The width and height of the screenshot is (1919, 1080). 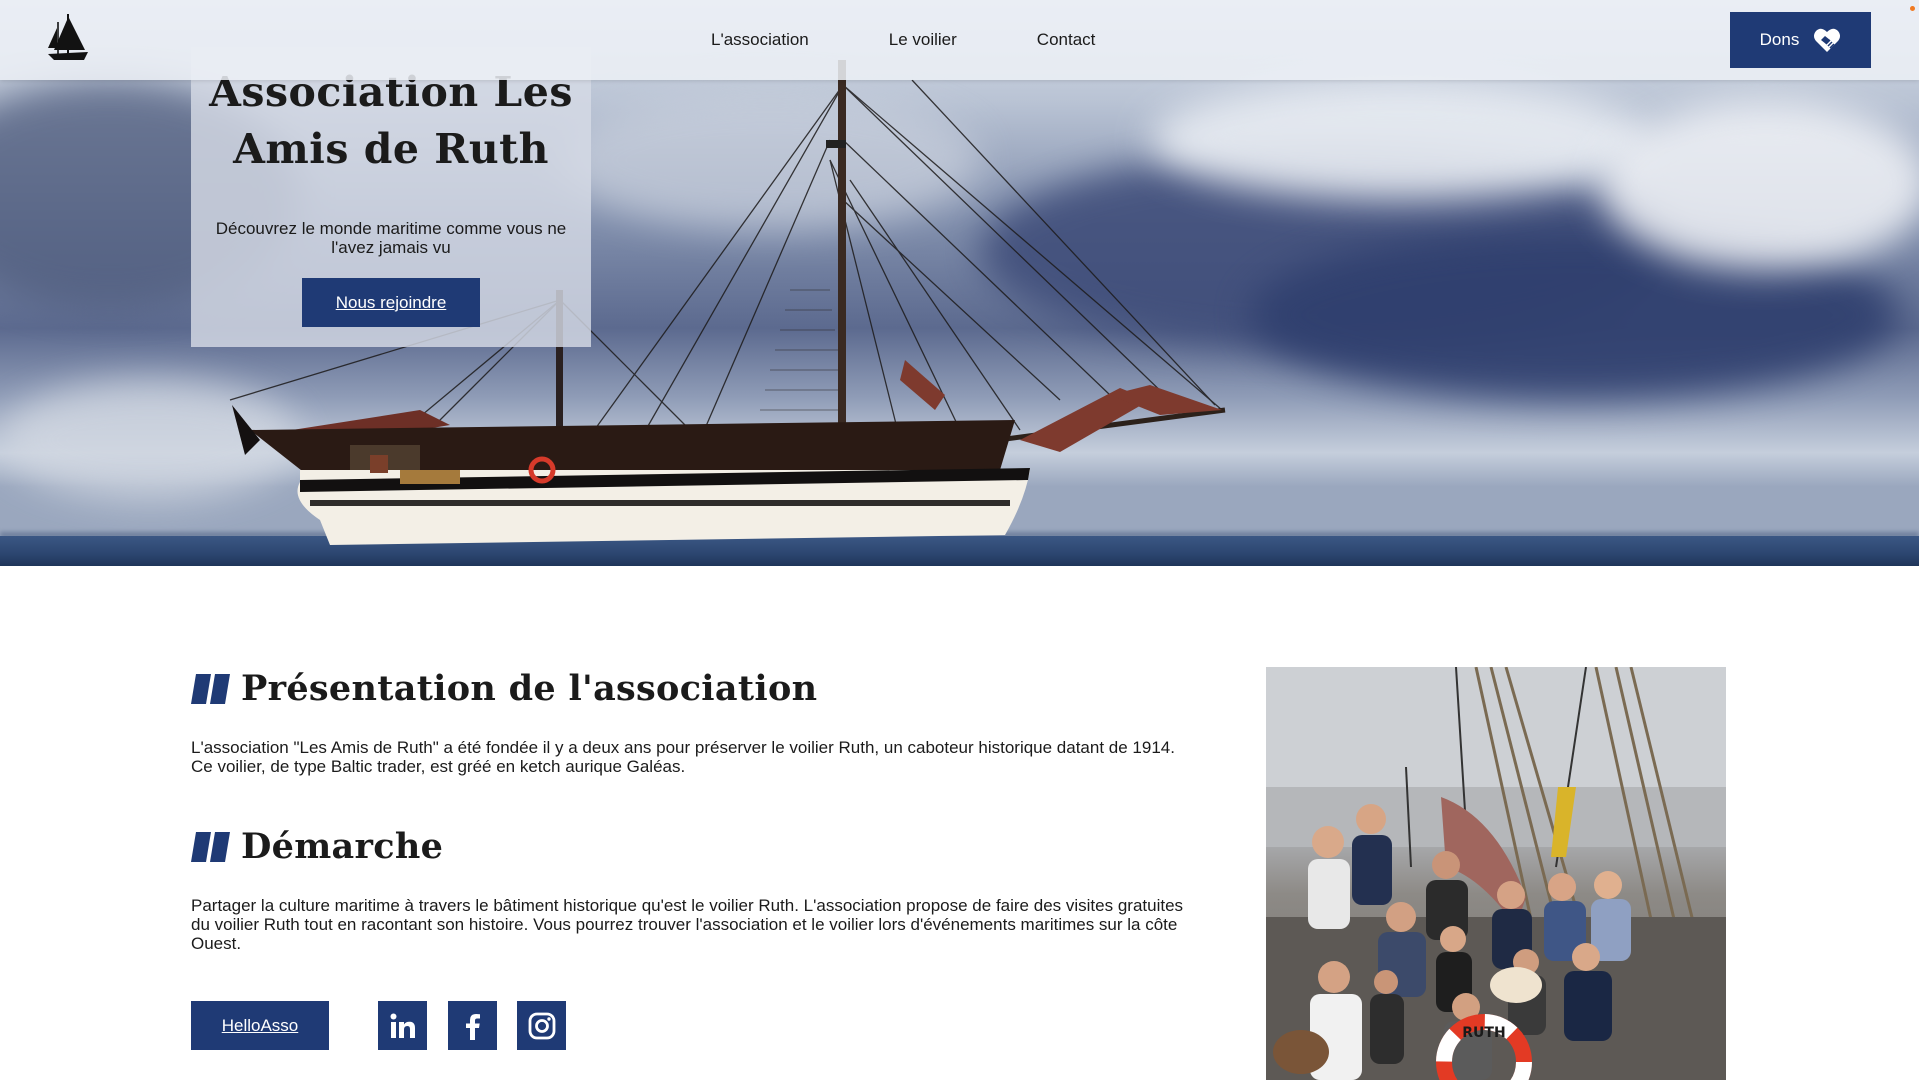 I want to click on facebook-button, so click(x=472, y=1025).